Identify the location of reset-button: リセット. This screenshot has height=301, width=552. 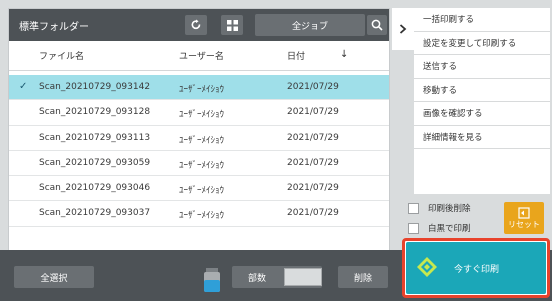
(524, 218).